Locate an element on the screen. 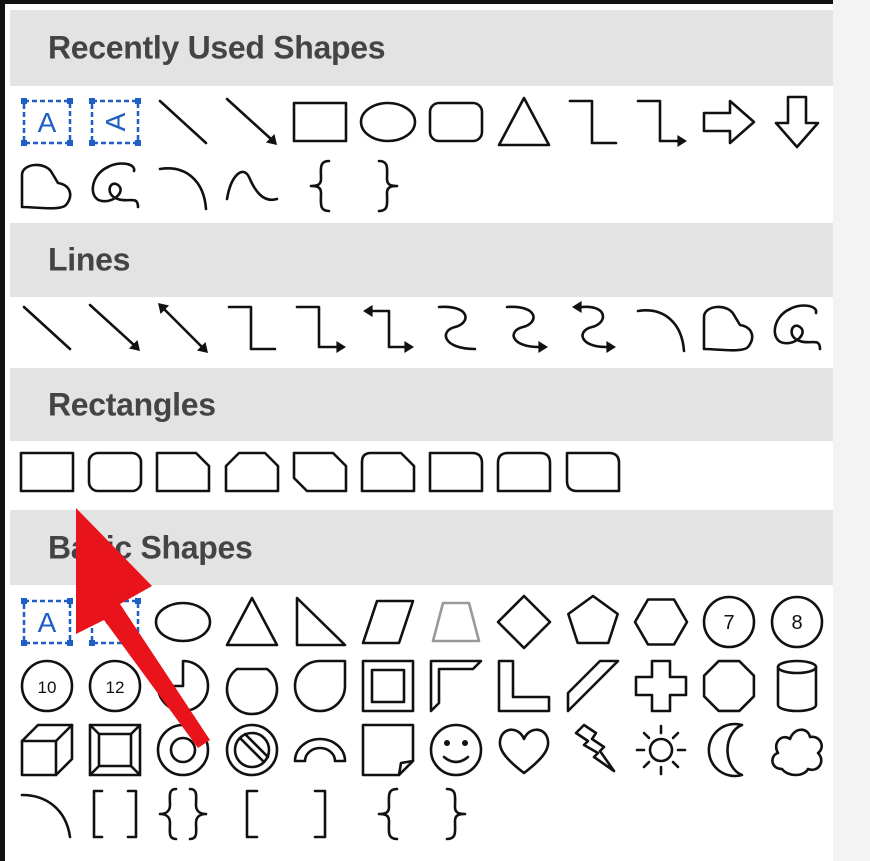 Image resolution: width=870 pixels, height=861 pixels. block-arc-shape-button is located at coordinates (320, 750).